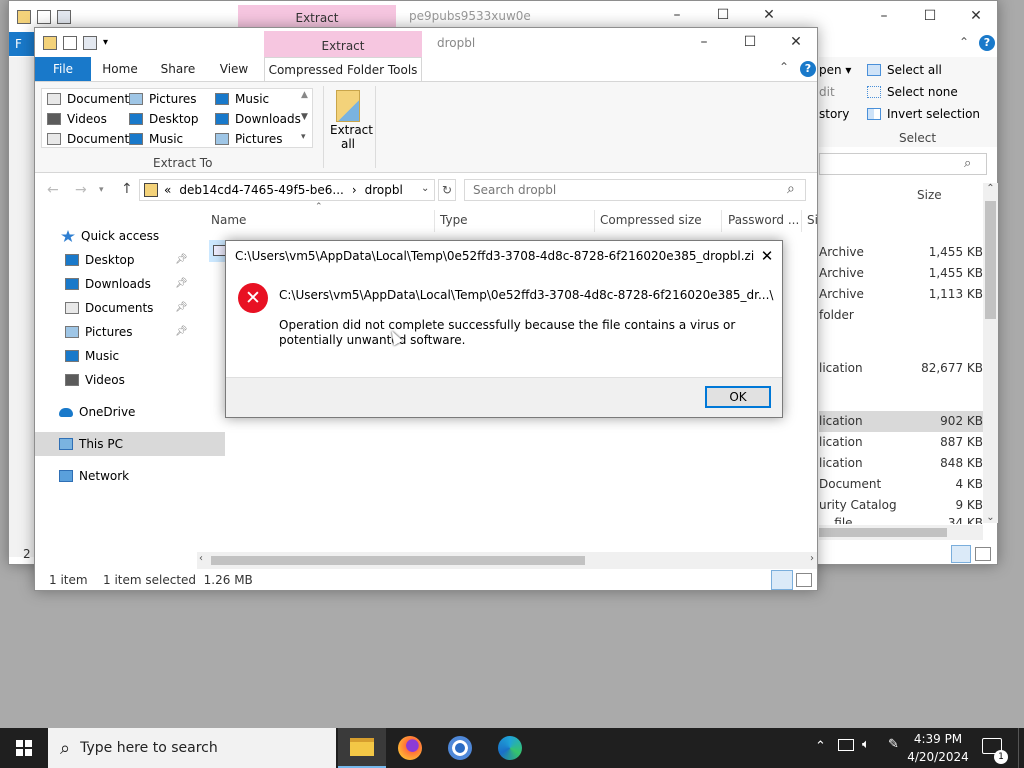  I want to click on recent-locations-icon: ▾, so click(101, 190).